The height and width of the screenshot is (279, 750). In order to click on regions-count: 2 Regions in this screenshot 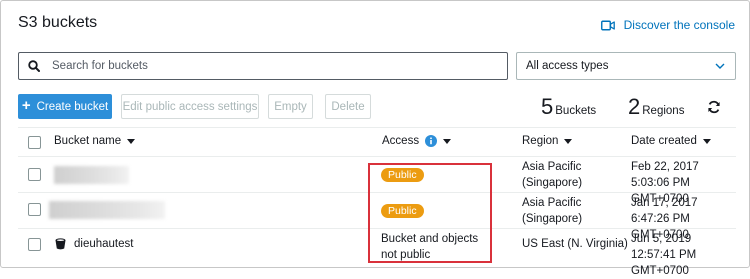, I will do `click(656, 107)`.